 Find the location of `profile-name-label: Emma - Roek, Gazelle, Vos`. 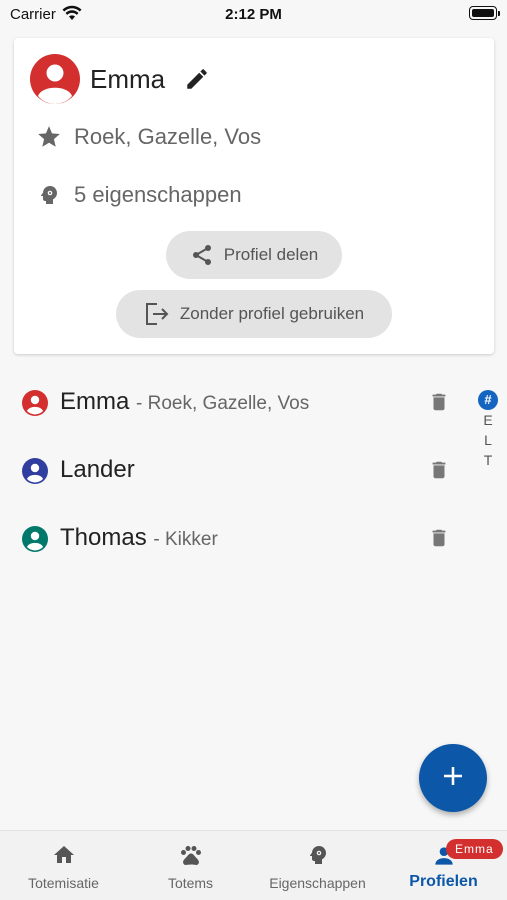

profile-name-label: Emma - Roek, Gazelle, Vos is located at coordinates (185, 401).